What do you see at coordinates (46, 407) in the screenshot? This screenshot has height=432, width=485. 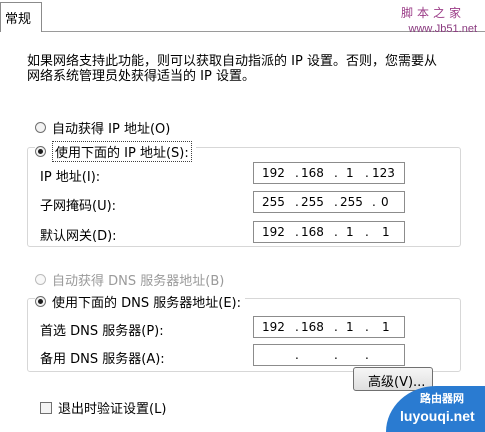 I see `checkbox-icon` at bounding box center [46, 407].